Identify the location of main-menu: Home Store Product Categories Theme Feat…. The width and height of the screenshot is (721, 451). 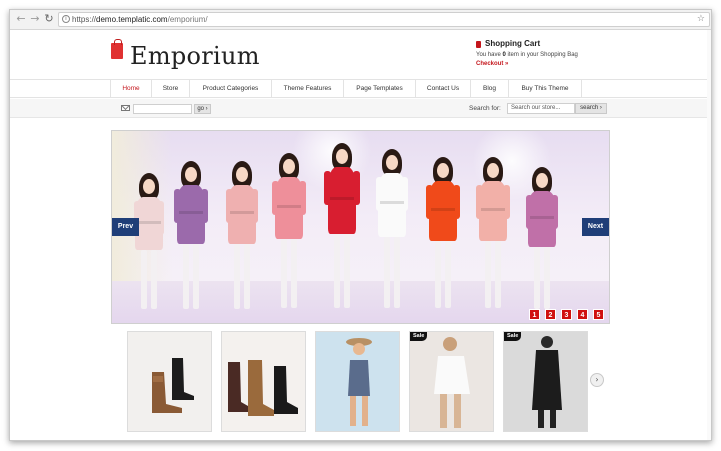
(360, 88).